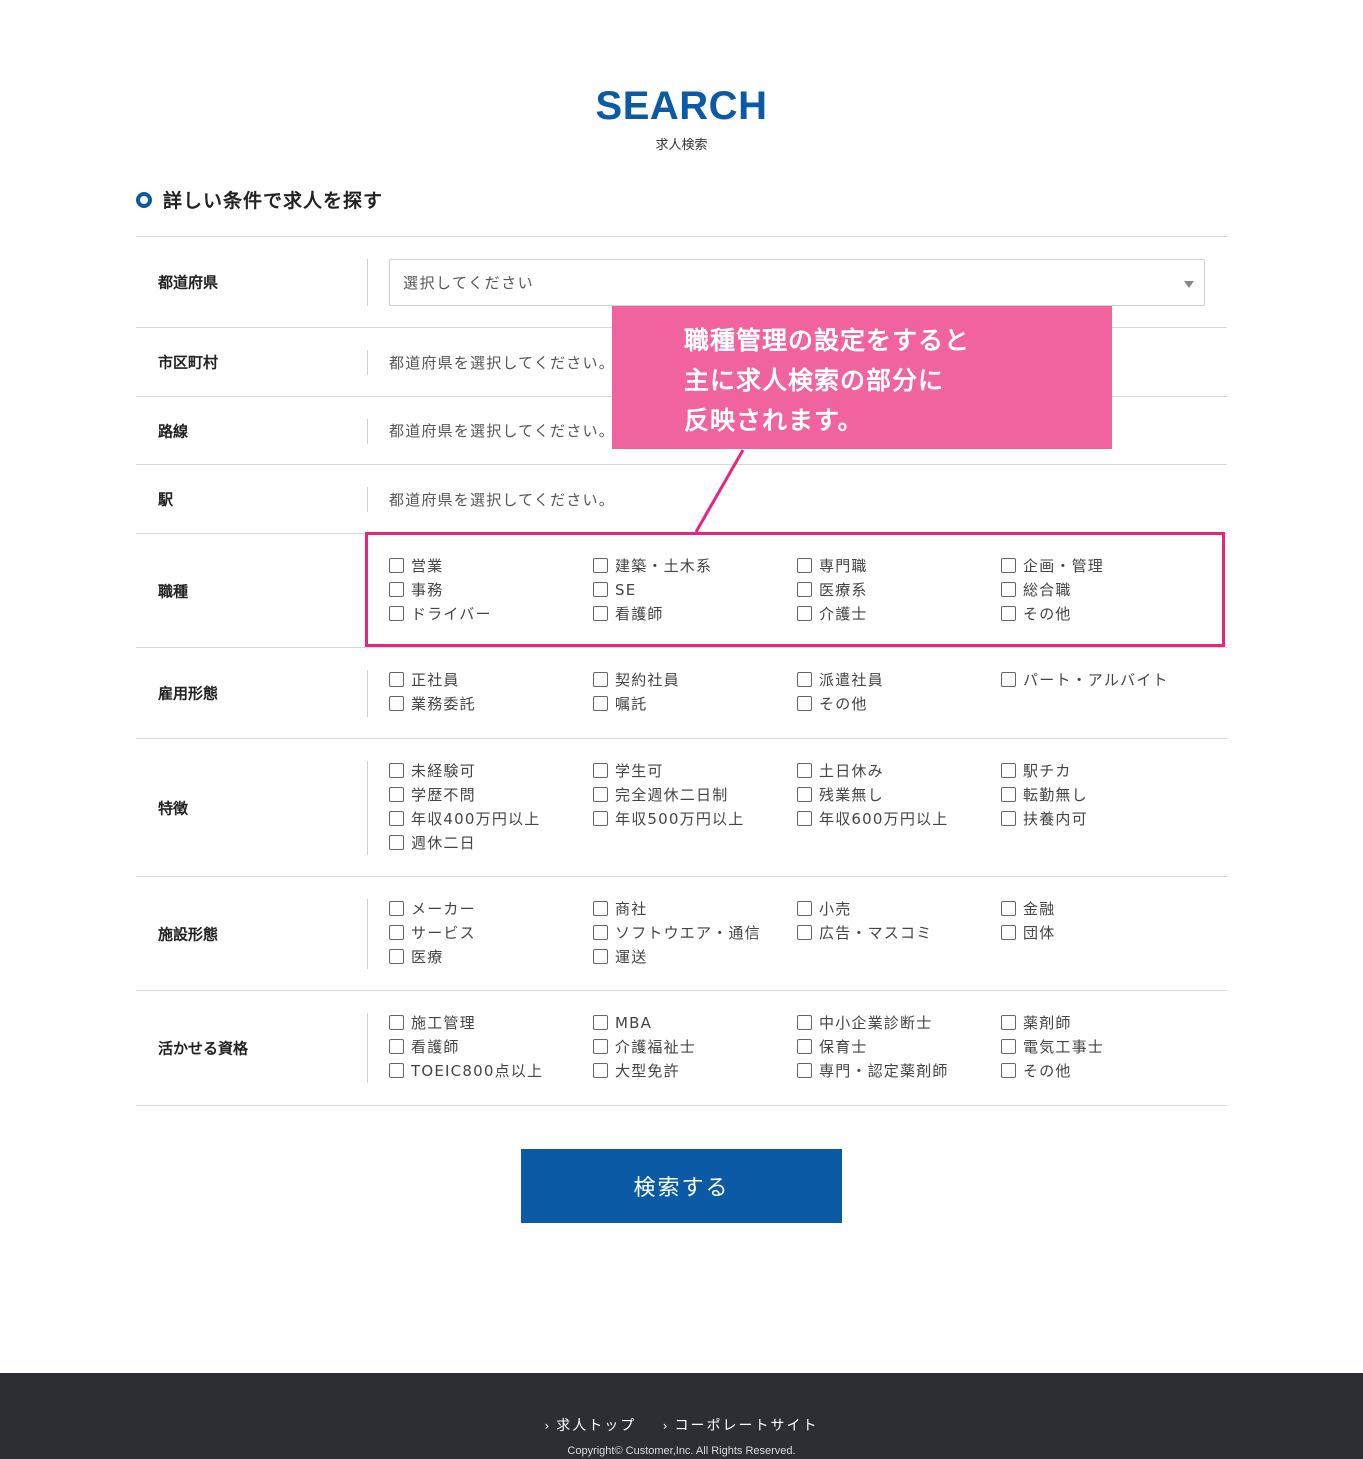 Image resolution: width=1363 pixels, height=1459 pixels. What do you see at coordinates (695, 956) in the screenshot?
I see `checkbox-option: 運送` at bounding box center [695, 956].